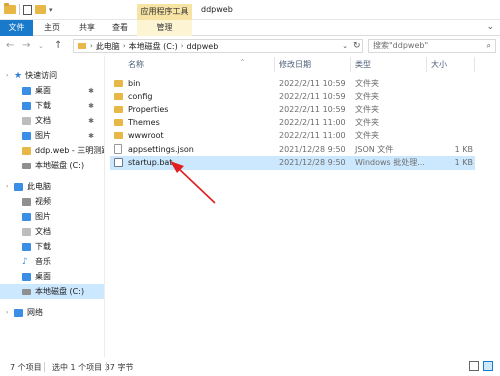 This screenshot has width=500, height=376. What do you see at coordinates (43, 135) in the screenshot?
I see `nav-item-label: 图片` at bounding box center [43, 135].